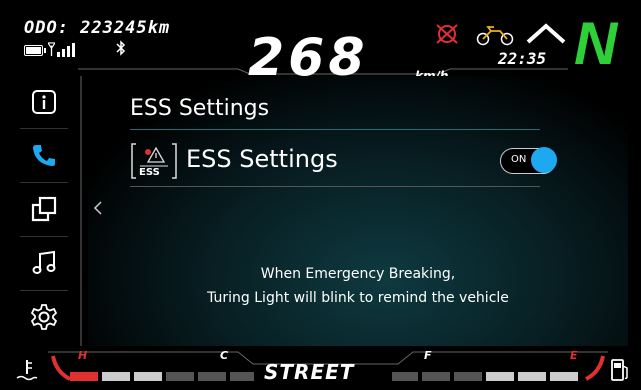  I want to click on page-title: ESS Settings, so click(200, 108).